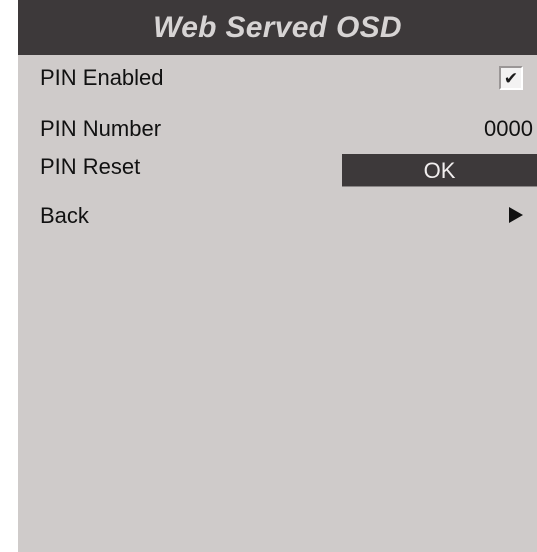 The height and width of the screenshot is (552, 537). I want to click on menu-item-pin-number: PIN Number 0000, so click(277, 129).